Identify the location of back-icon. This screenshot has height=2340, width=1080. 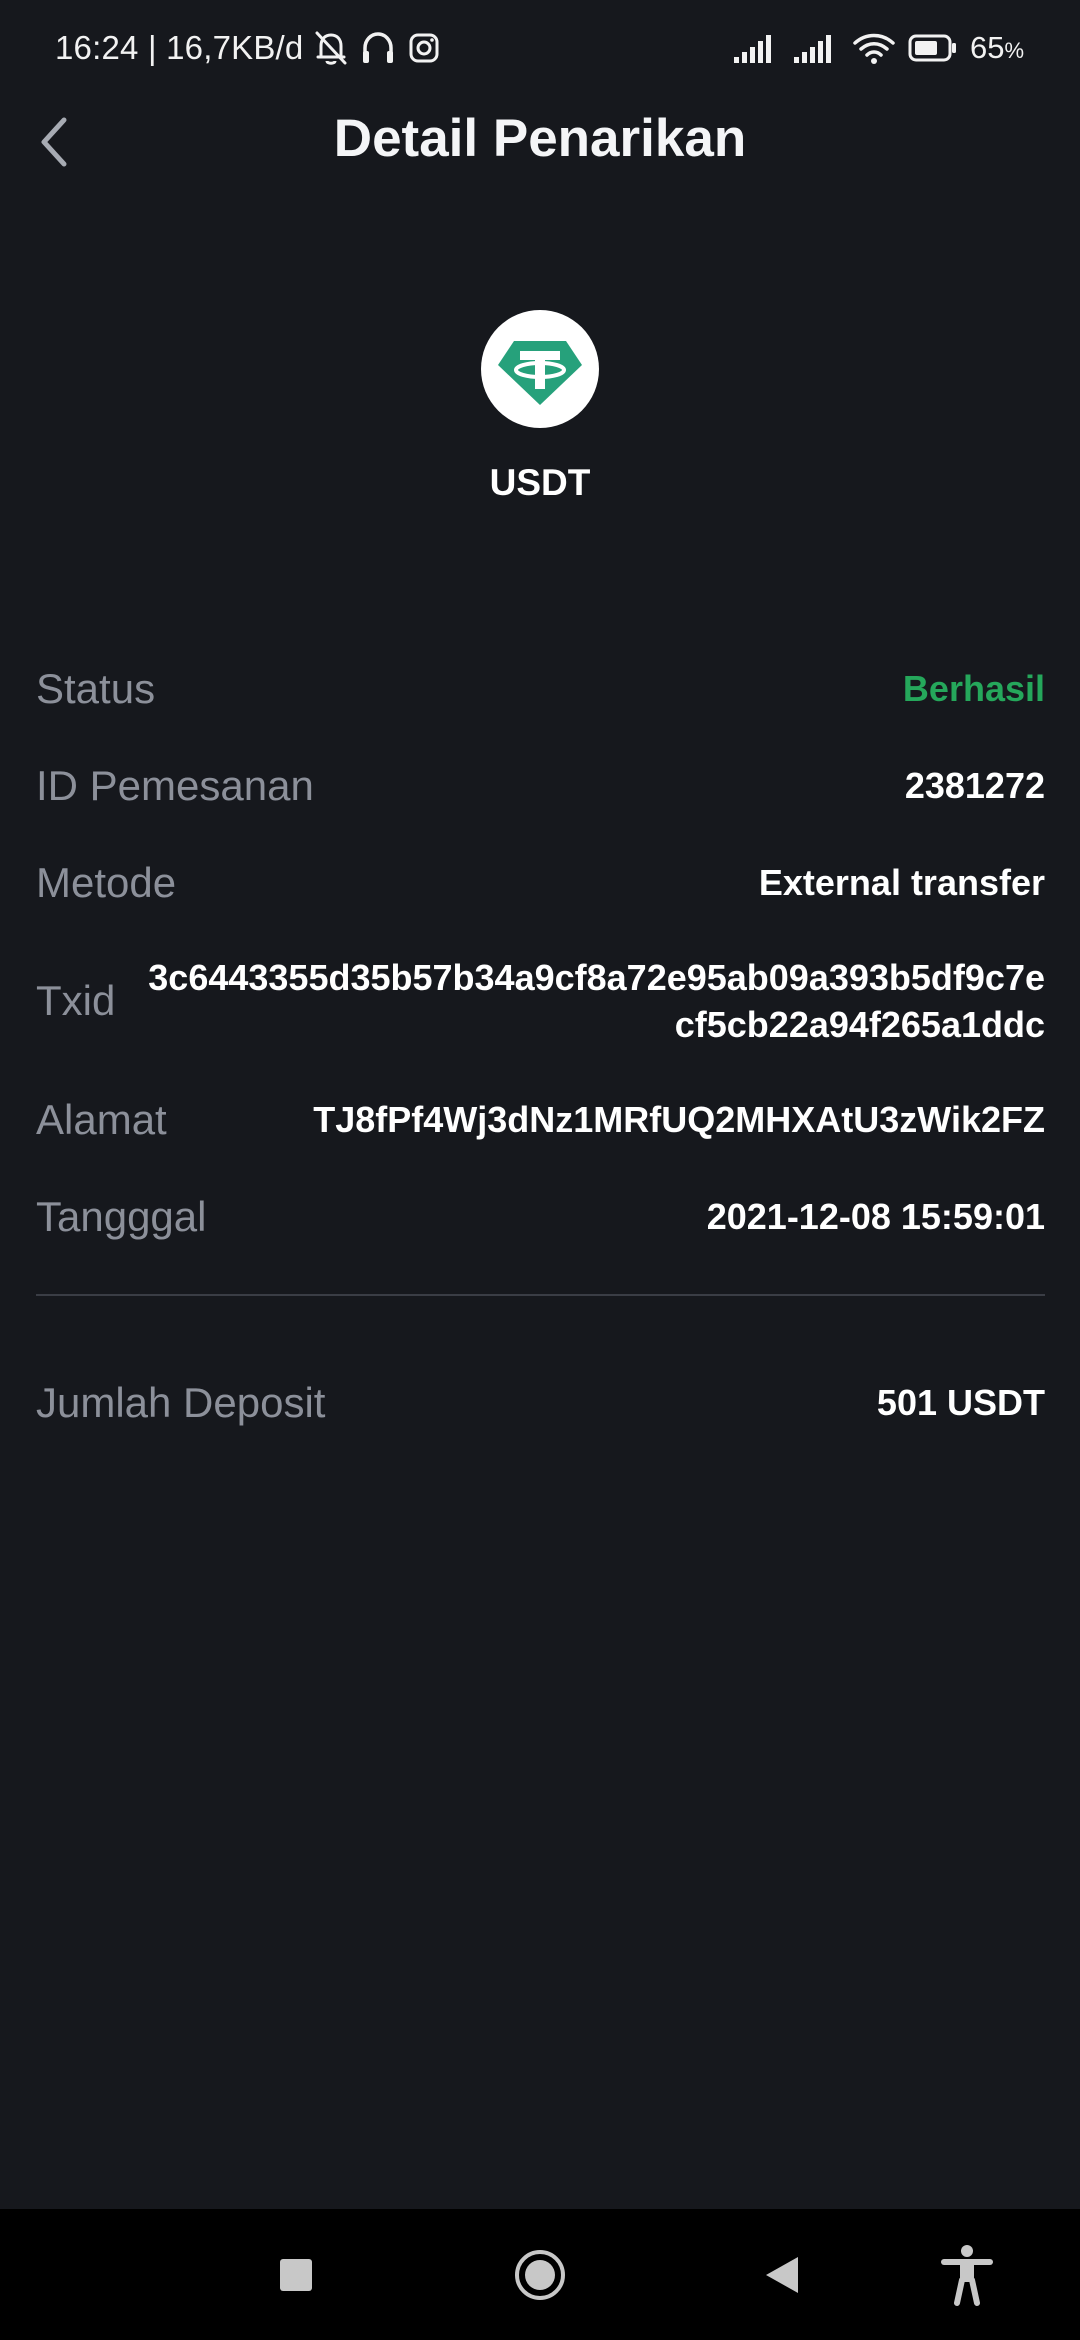
(782, 2274).